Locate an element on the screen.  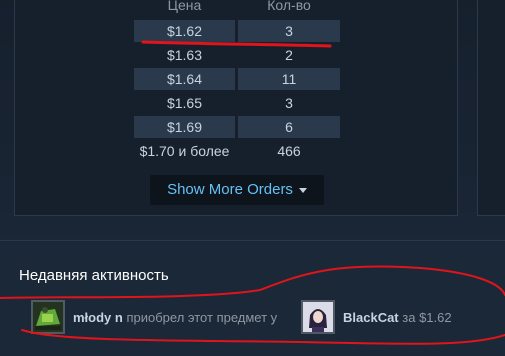
order-quantity: 11 is located at coordinates (289, 79).